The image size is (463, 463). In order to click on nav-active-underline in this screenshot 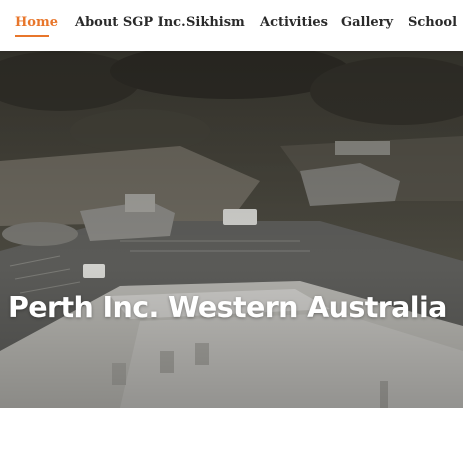, I will do `click(32, 36)`.